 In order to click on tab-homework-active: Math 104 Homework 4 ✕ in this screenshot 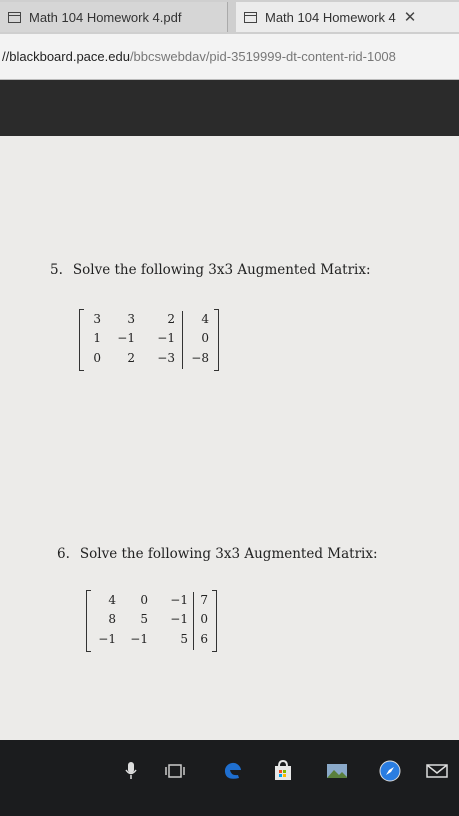, I will do `click(347, 17)`.